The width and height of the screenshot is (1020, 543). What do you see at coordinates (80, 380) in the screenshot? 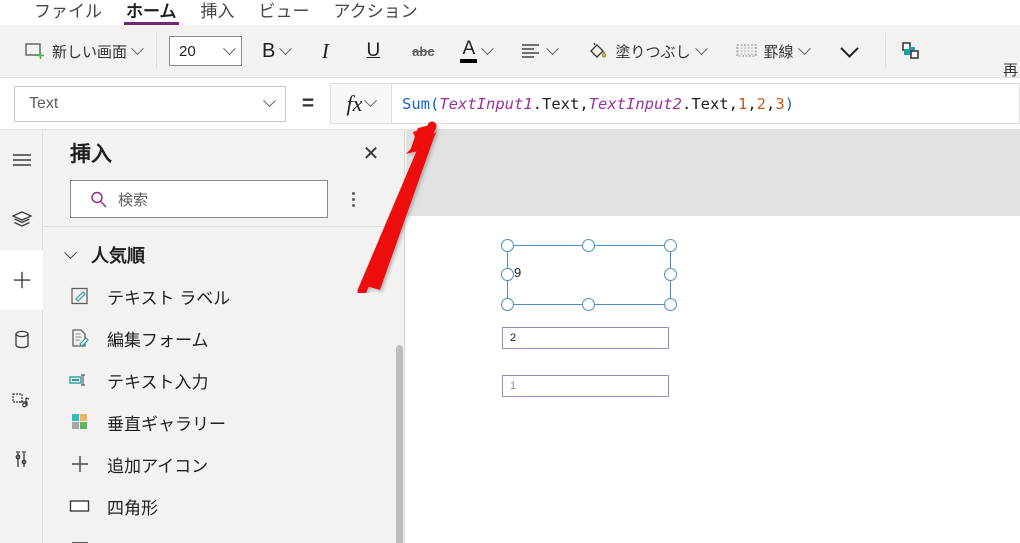
I see `text-input-icon` at bounding box center [80, 380].